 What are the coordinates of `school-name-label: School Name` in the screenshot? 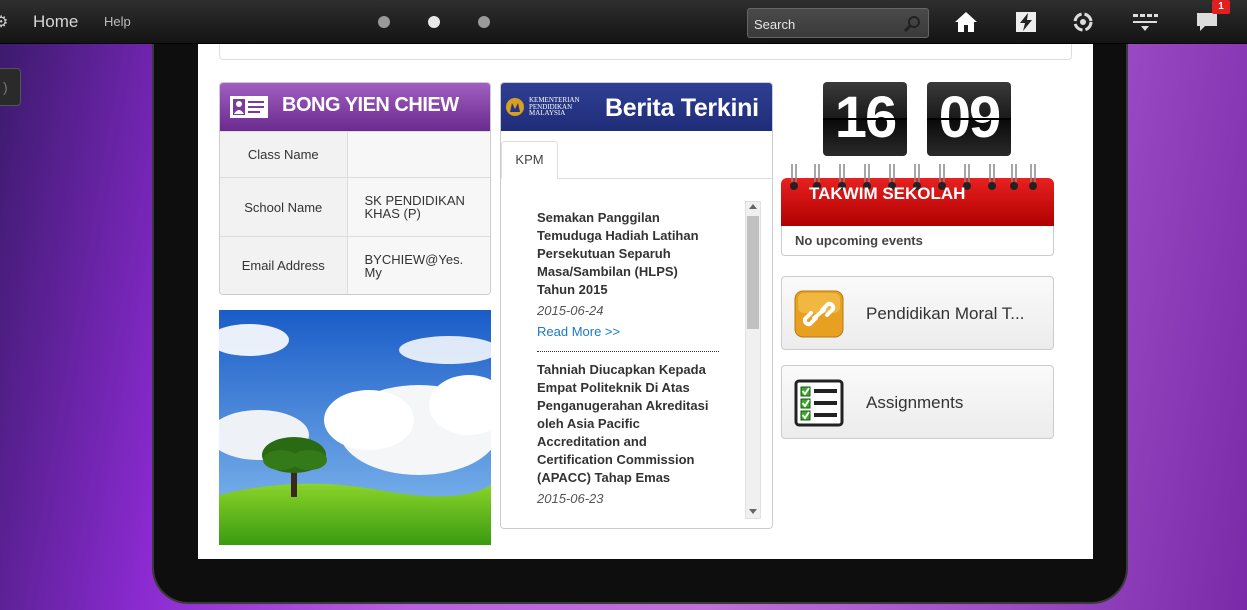 It's located at (284, 207).